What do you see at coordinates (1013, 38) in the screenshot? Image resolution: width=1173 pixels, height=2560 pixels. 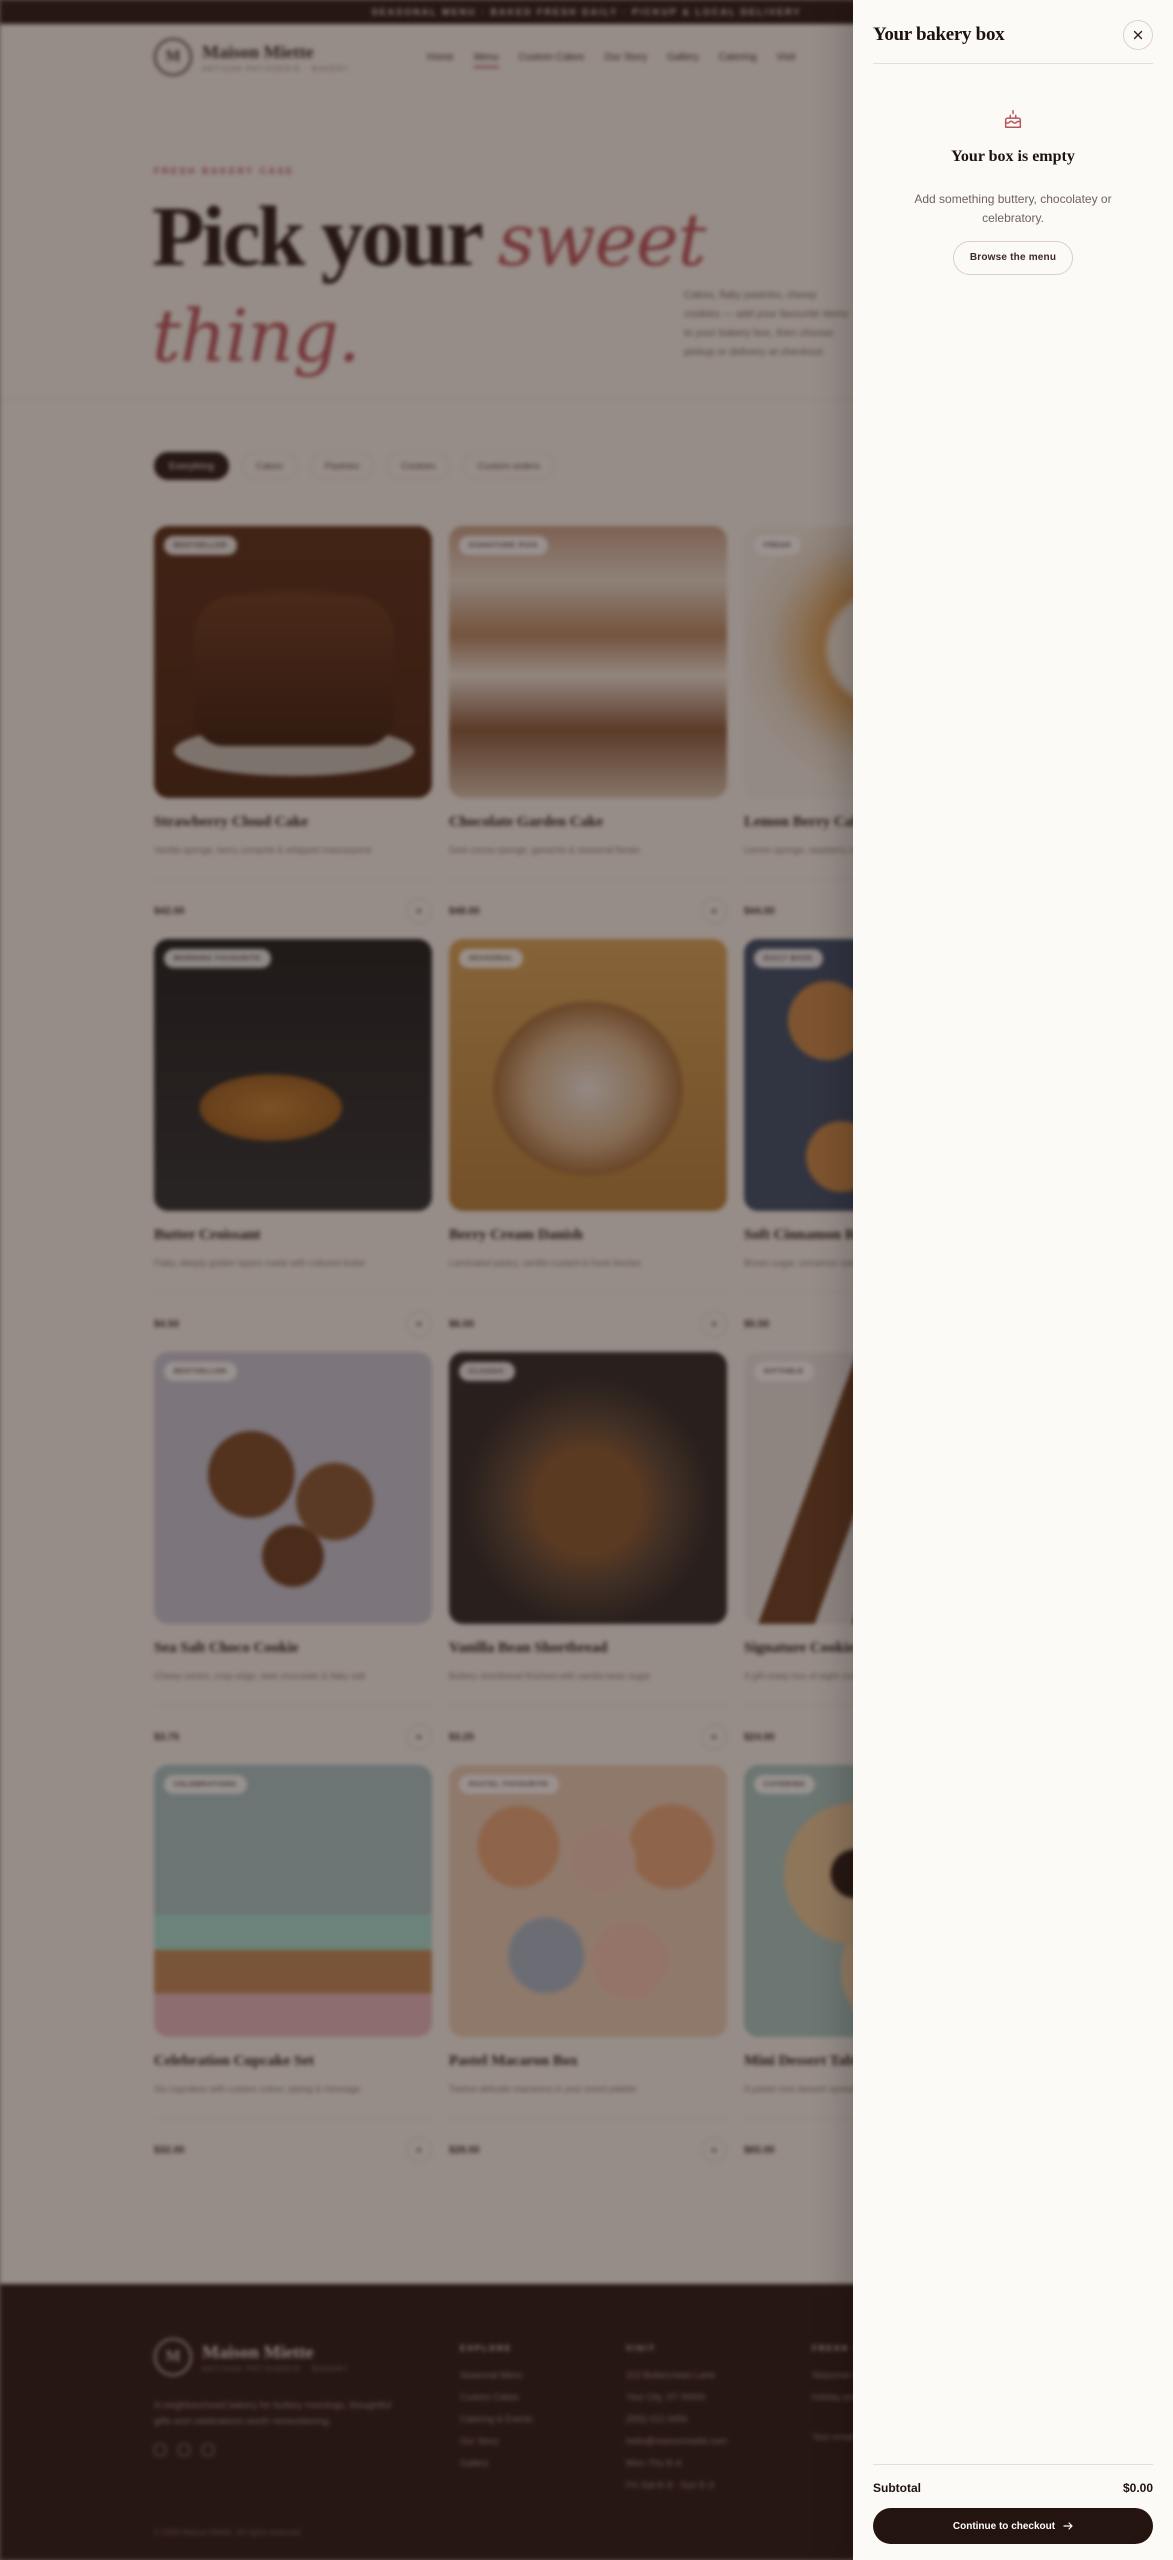 I see `drawer-header: Your bakery box` at bounding box center [1013, 38].